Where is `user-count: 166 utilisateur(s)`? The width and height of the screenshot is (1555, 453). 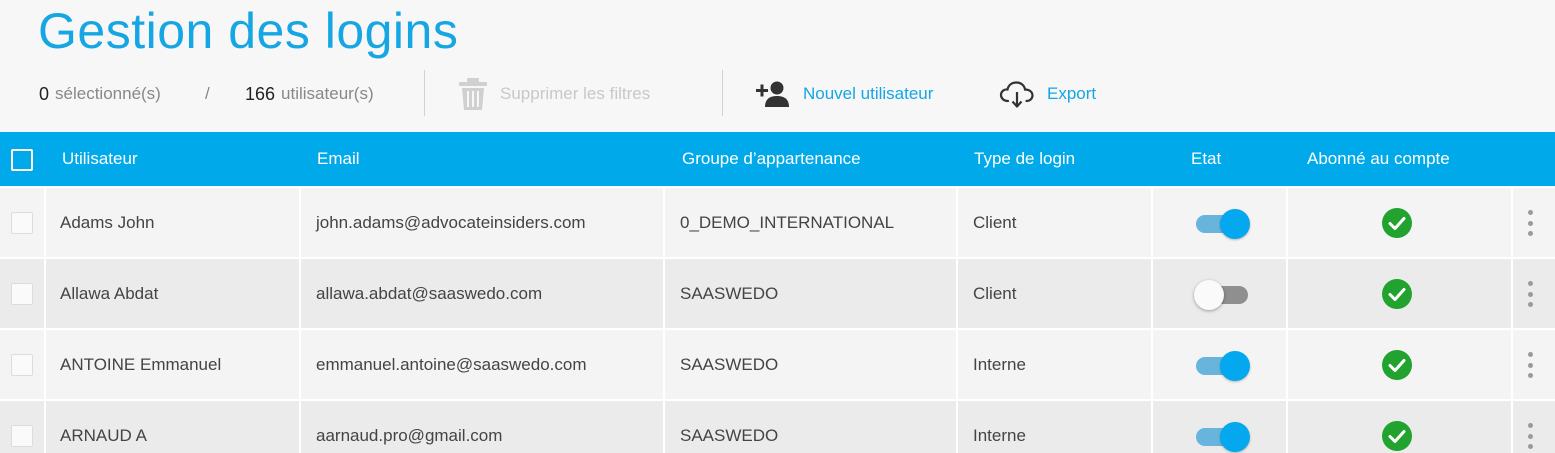 user-count: 166 utilisateur(s) is located at coordinates (309, 94).